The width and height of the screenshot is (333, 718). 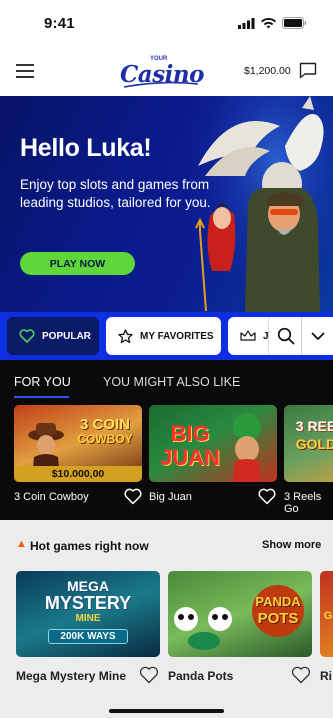 I want to click on tab-for-you: FOR YOU, so click(x=42, y=382).